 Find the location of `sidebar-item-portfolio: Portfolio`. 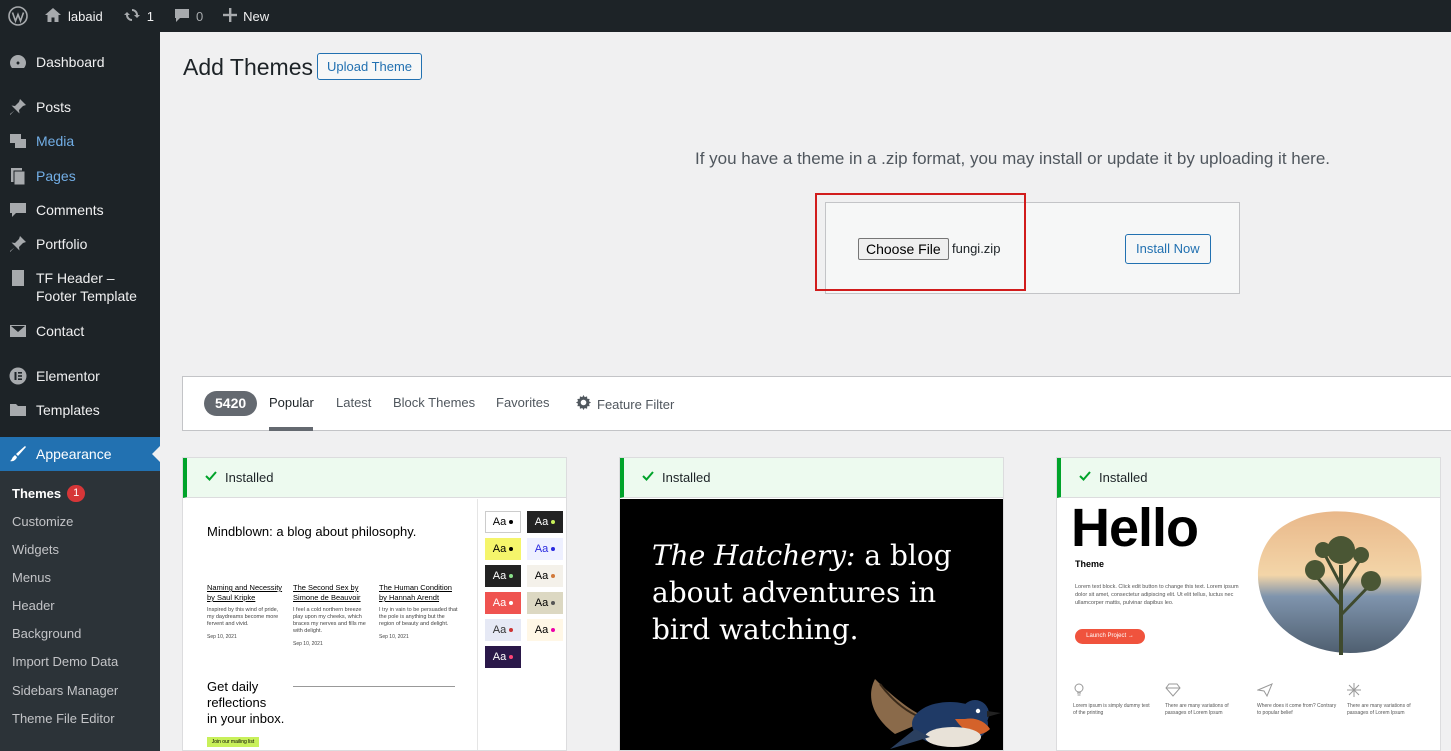

sidebar-item-portfolio: Portfolio is located at coordinates (80, 244).